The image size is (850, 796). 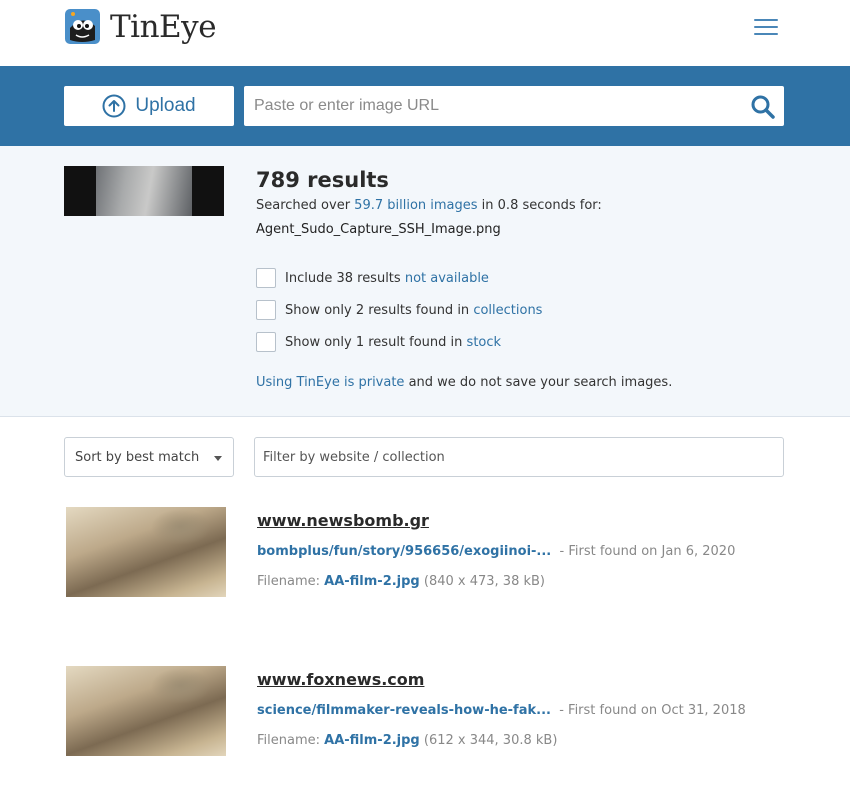 I want to click on tineye-mascot-icon, so click(x=82, y=26).